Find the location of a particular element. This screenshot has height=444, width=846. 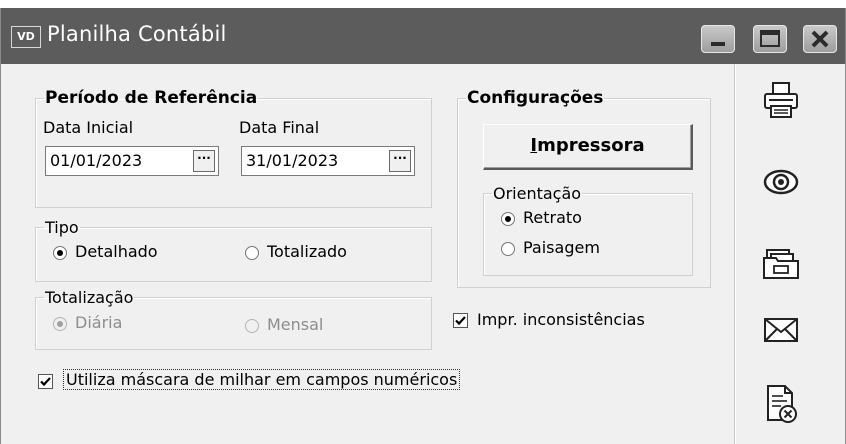

tipo-totalizado-label: Totalizado is located at coordinates (307, 251).